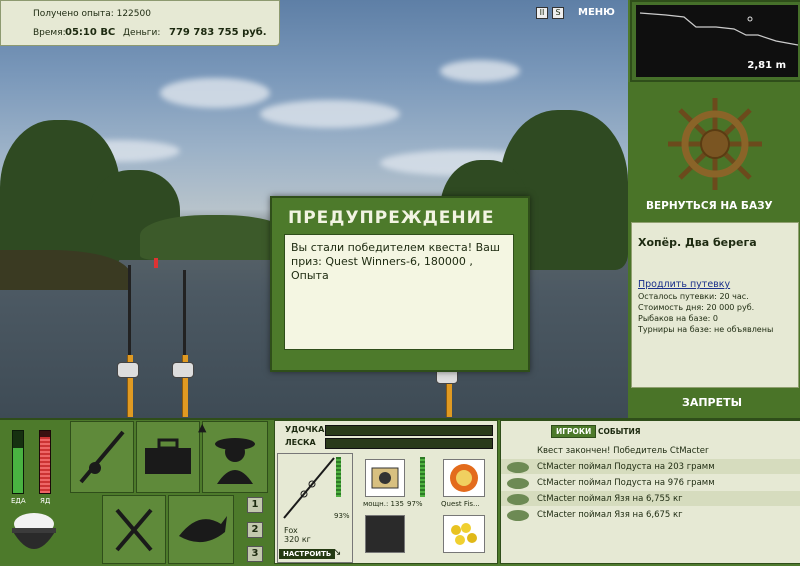 The width and height of the screenshot is (800, 566). Describe the element at coordinates (422, 477) in the screenshot. I see `reel-condition-bar` at that location.